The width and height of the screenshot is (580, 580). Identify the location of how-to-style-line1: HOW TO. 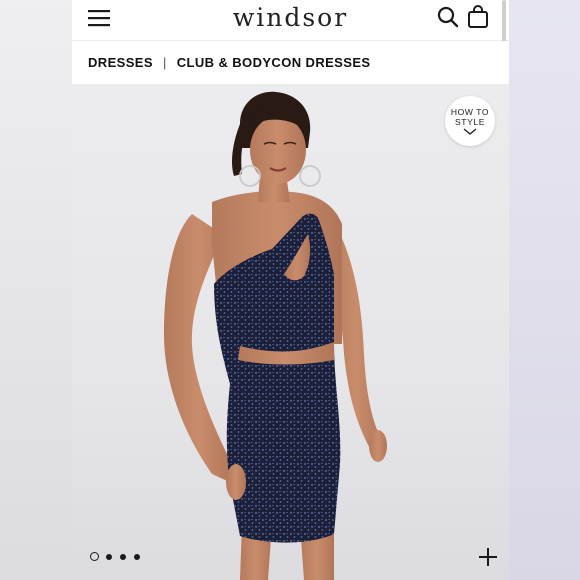
(470, 112).